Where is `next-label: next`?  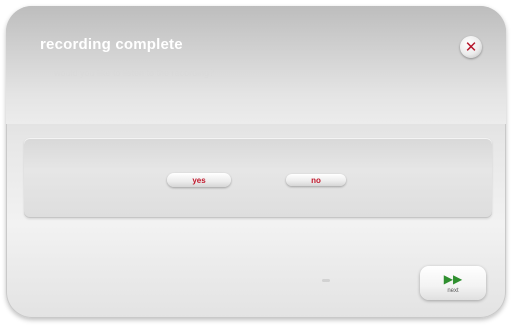 next-label: next is located at coordinates (453, 290).